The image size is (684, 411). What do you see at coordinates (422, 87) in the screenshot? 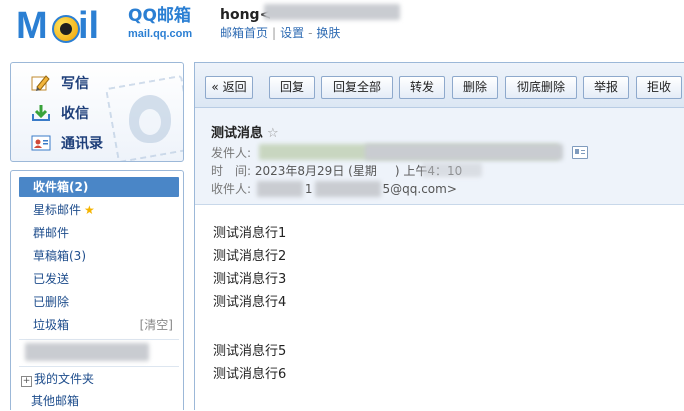
I see `forward-button: 转发` at bounding box center [422, 87].